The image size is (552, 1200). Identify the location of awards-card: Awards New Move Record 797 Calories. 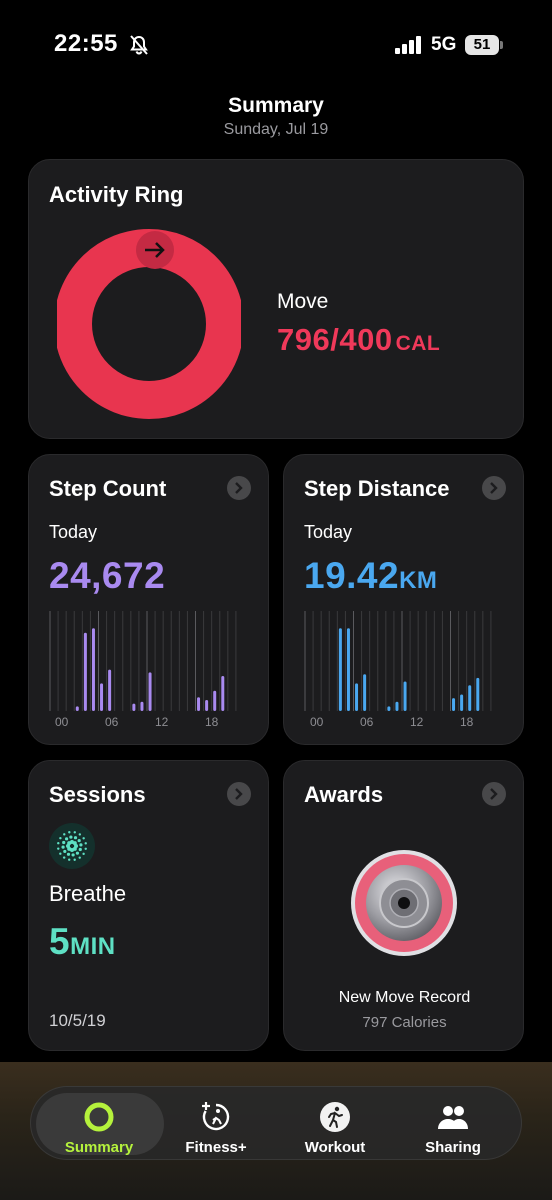
(403, 905).